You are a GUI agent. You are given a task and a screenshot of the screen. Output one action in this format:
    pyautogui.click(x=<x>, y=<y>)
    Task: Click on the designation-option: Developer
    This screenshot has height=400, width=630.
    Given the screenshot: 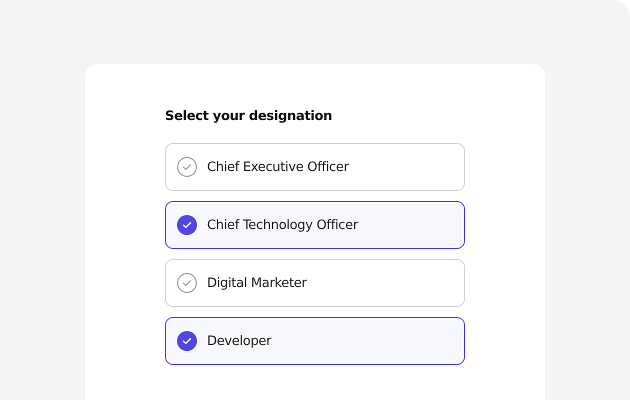 What is the action you would take?
    pyautogui.click(x=315, y=341)
    